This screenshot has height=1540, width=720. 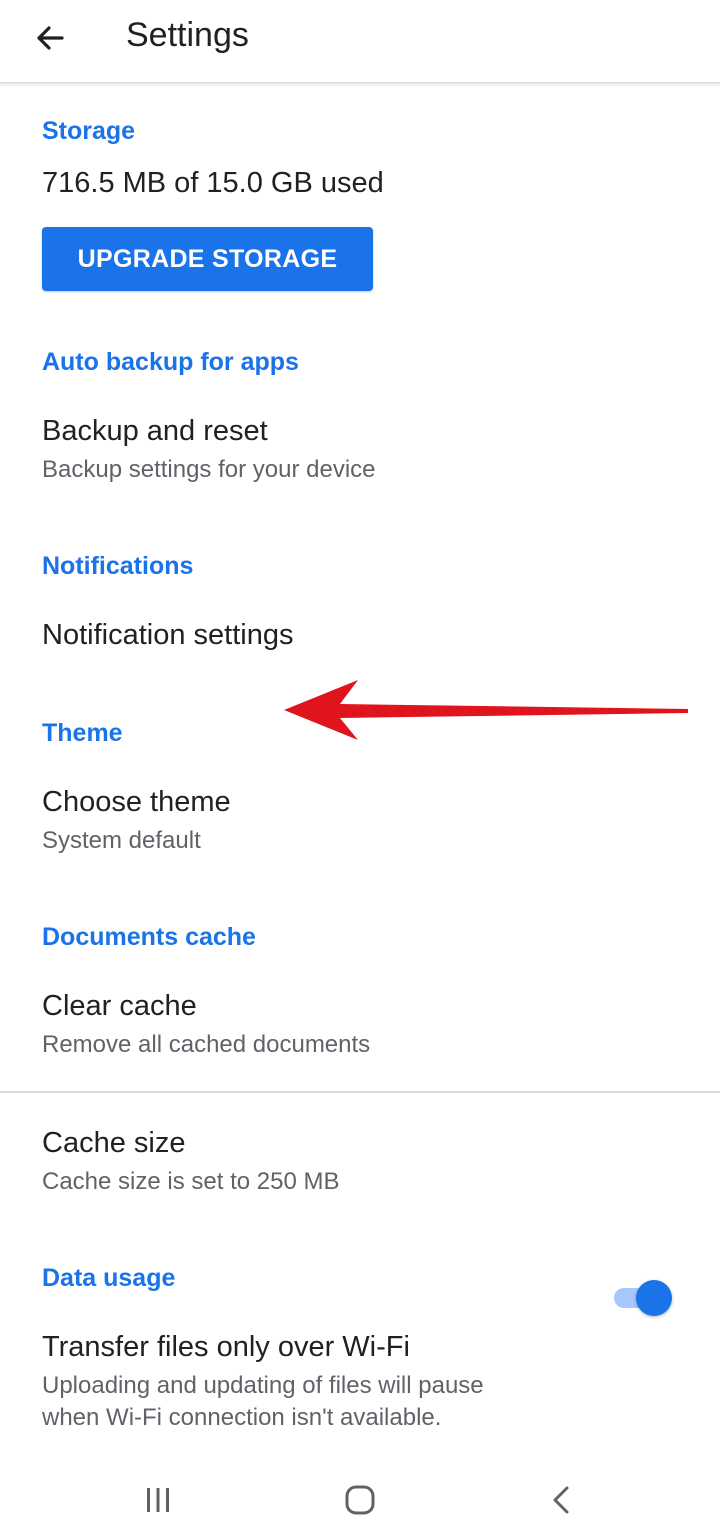 What do you see at coordinates (654, 1298) in the screenshot?
I see `toggle-thumb` at bounding box center [654, 1298].